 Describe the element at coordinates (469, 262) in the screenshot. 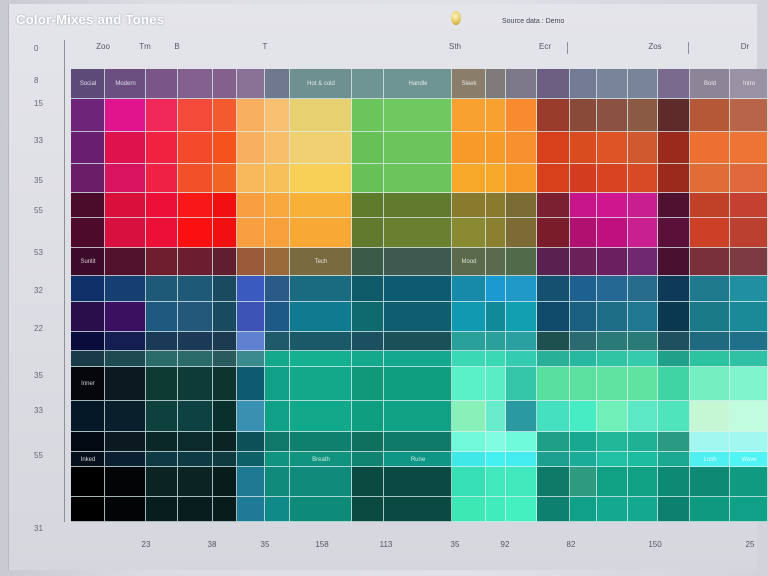

I see `cell-label: Mood` at that location.